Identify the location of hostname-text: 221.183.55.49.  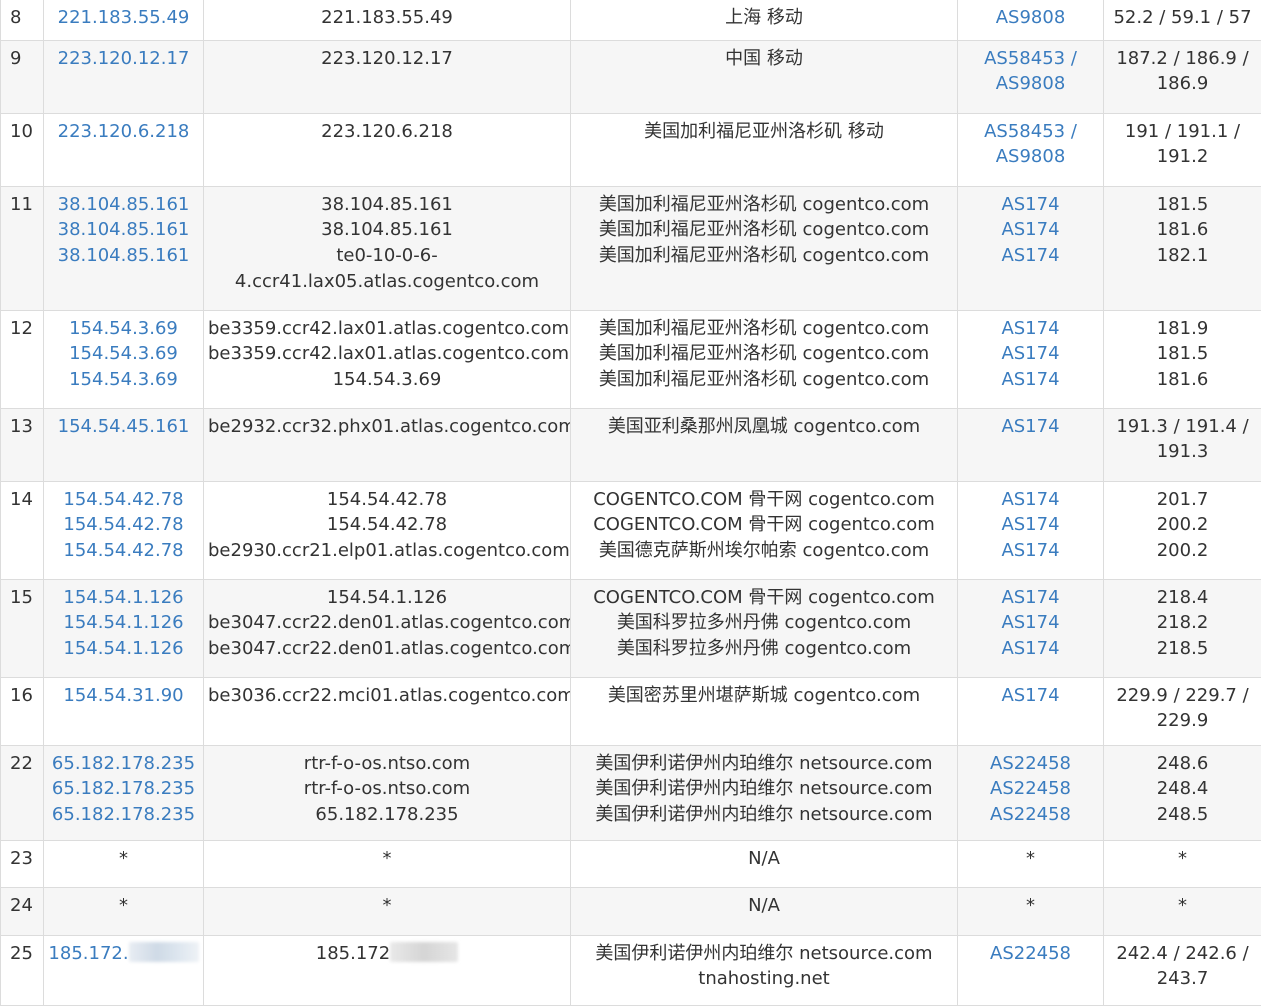
(387, 18).